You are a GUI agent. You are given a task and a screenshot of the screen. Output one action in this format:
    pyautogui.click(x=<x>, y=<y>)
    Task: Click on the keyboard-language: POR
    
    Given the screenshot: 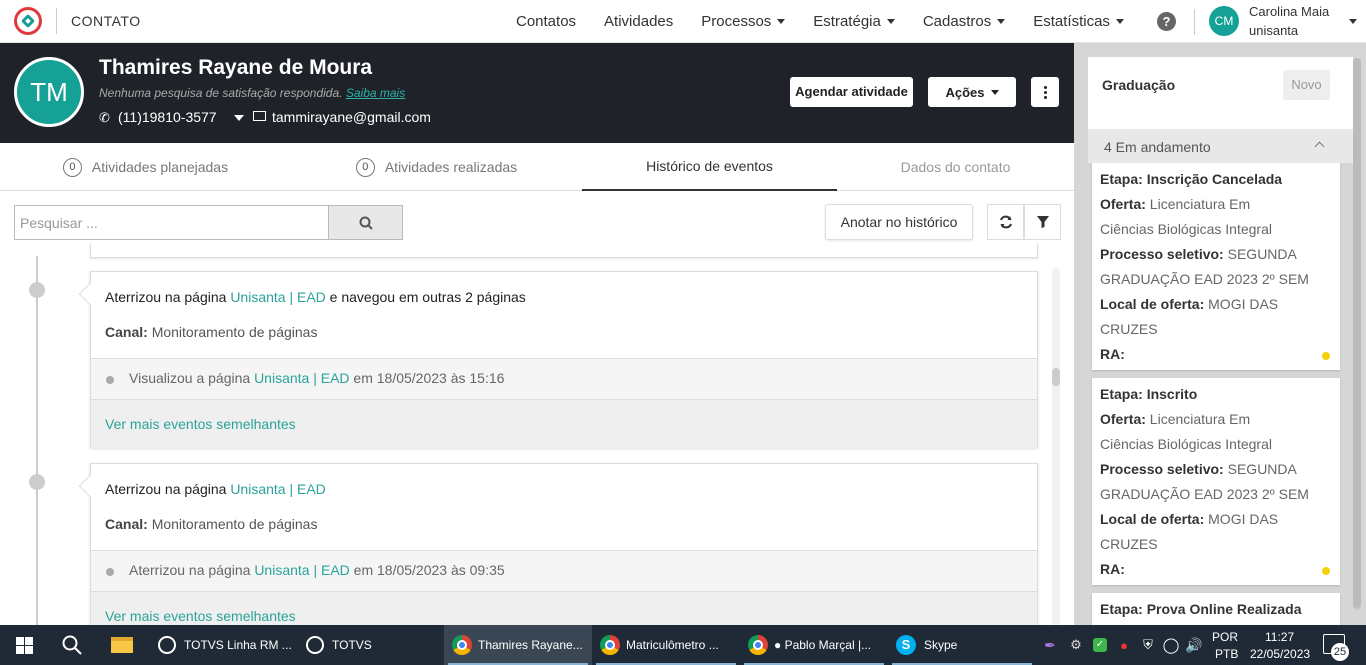 What is the action you would take?
    pyautogui.click(x=1225, y=637)
    